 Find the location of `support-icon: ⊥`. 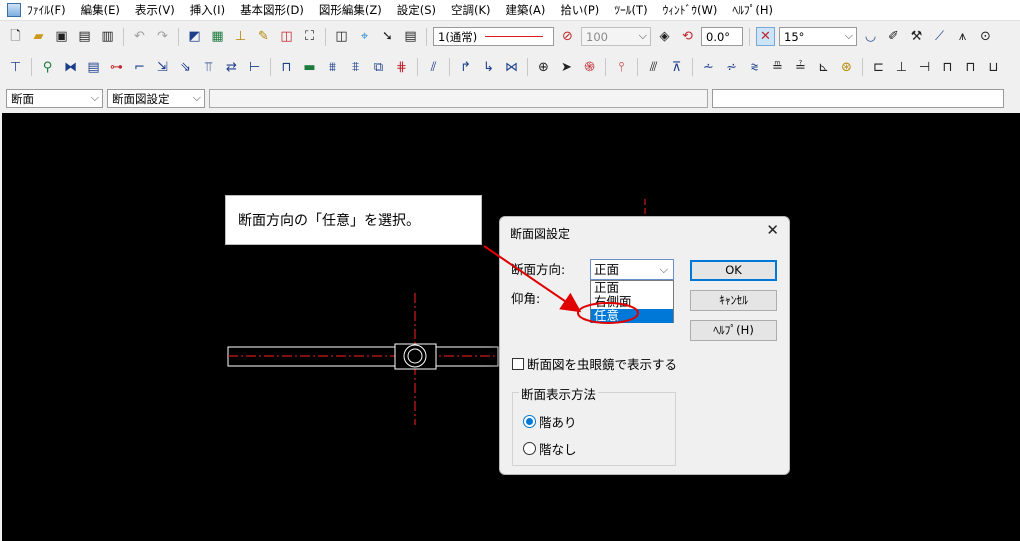

support-icon: ⊥ is located at coordinates (901, 67).